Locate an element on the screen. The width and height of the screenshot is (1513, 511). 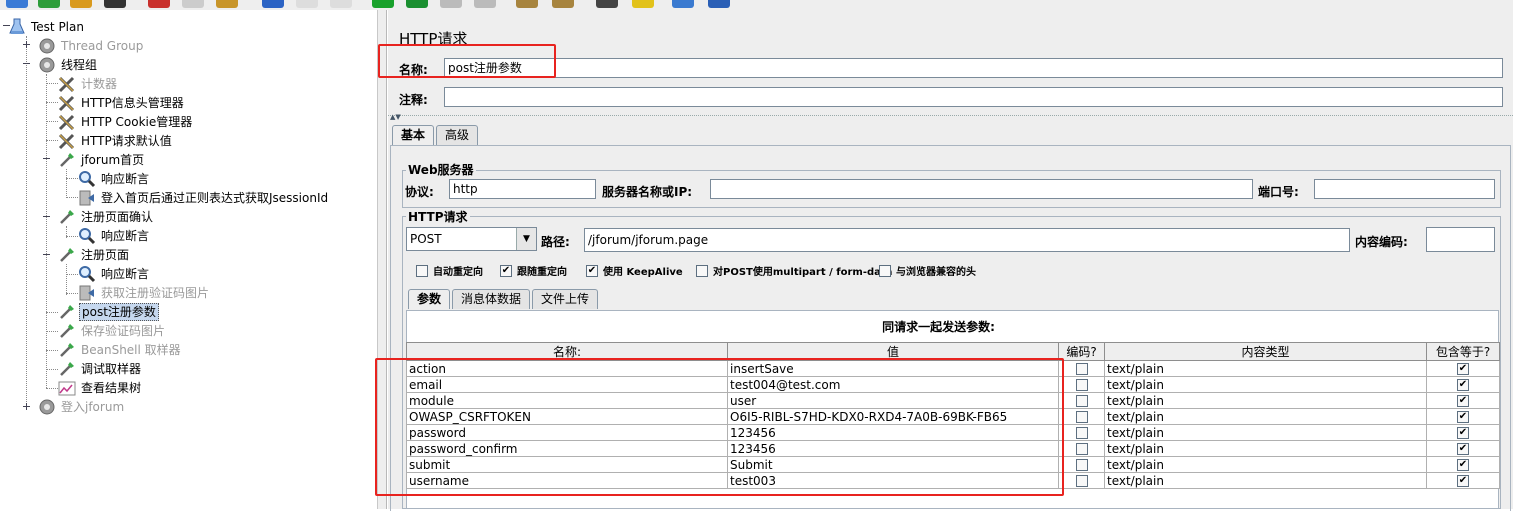
function-helper-icon is located at coordinates (683, 4).